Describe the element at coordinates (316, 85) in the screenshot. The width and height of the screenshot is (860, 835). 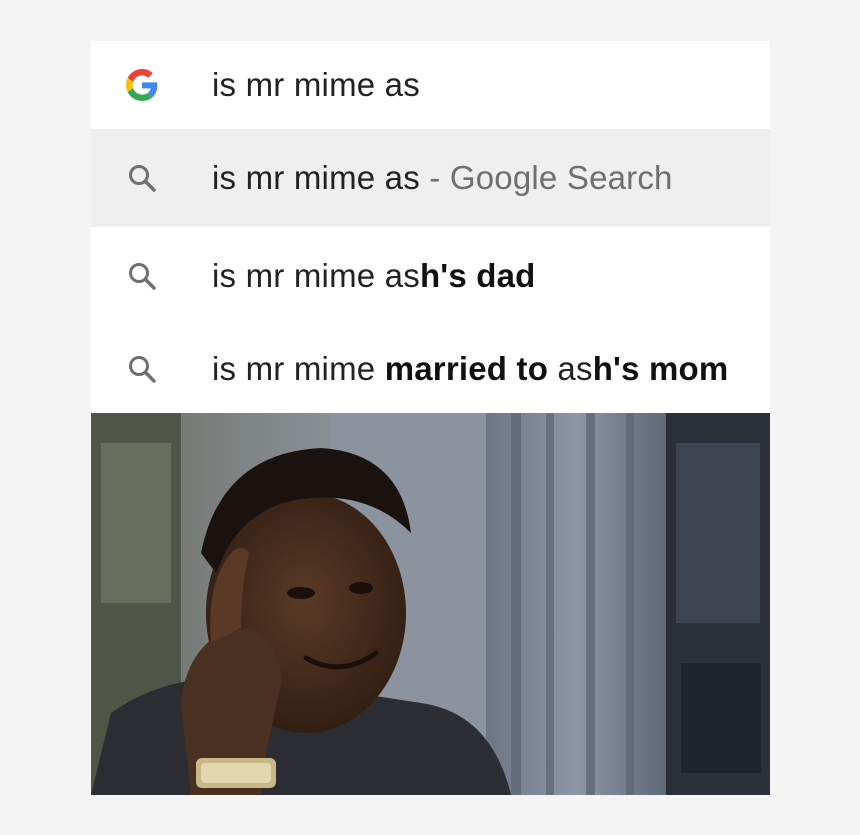
I see `search-query-text: is mr mime as` at that location.